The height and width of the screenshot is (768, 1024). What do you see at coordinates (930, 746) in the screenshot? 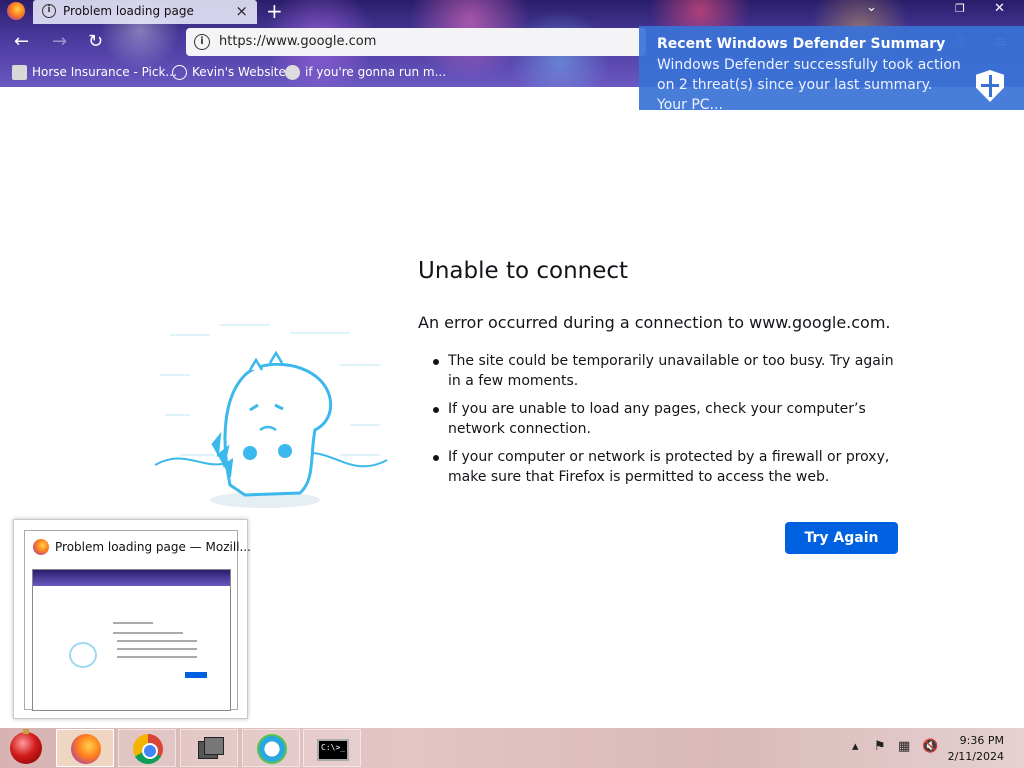
I see `volume-muted-icon: 🔇` at bounding box center [930, 746].